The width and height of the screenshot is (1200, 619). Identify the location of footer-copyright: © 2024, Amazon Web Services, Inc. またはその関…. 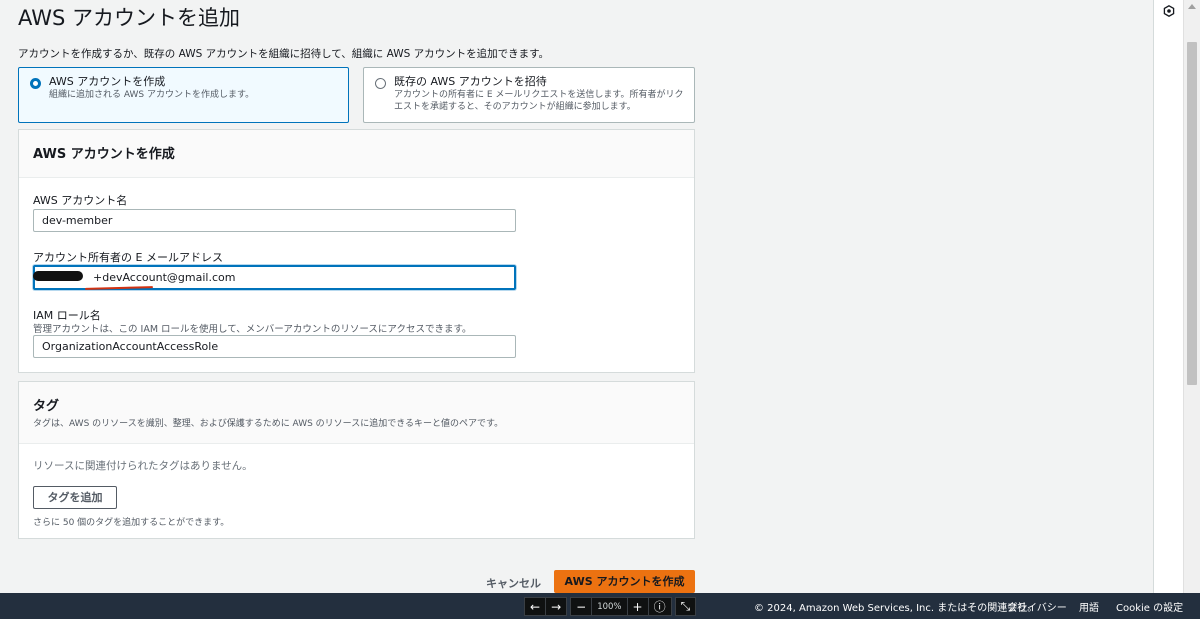
(896, 608).